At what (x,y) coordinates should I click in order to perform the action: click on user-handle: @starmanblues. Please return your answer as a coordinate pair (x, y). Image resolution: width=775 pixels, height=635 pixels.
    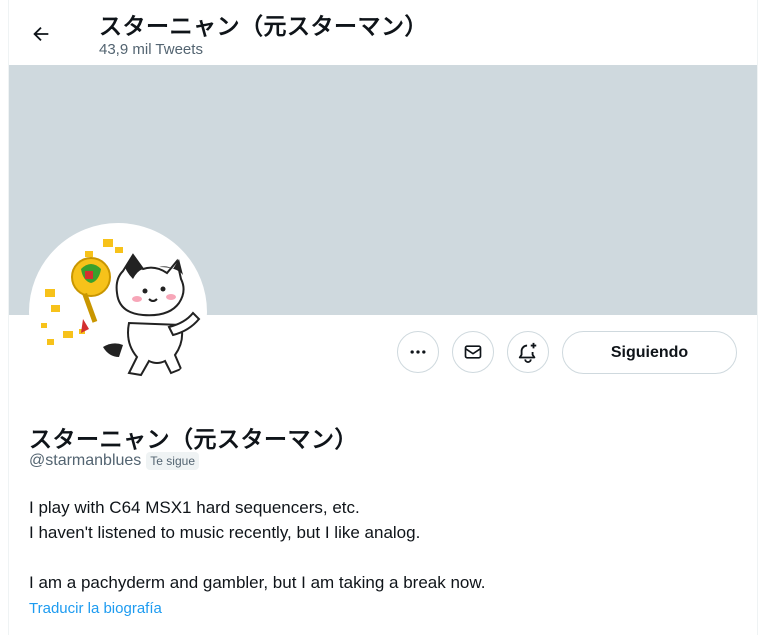
    Looking at the image, I should click on (85, 460).